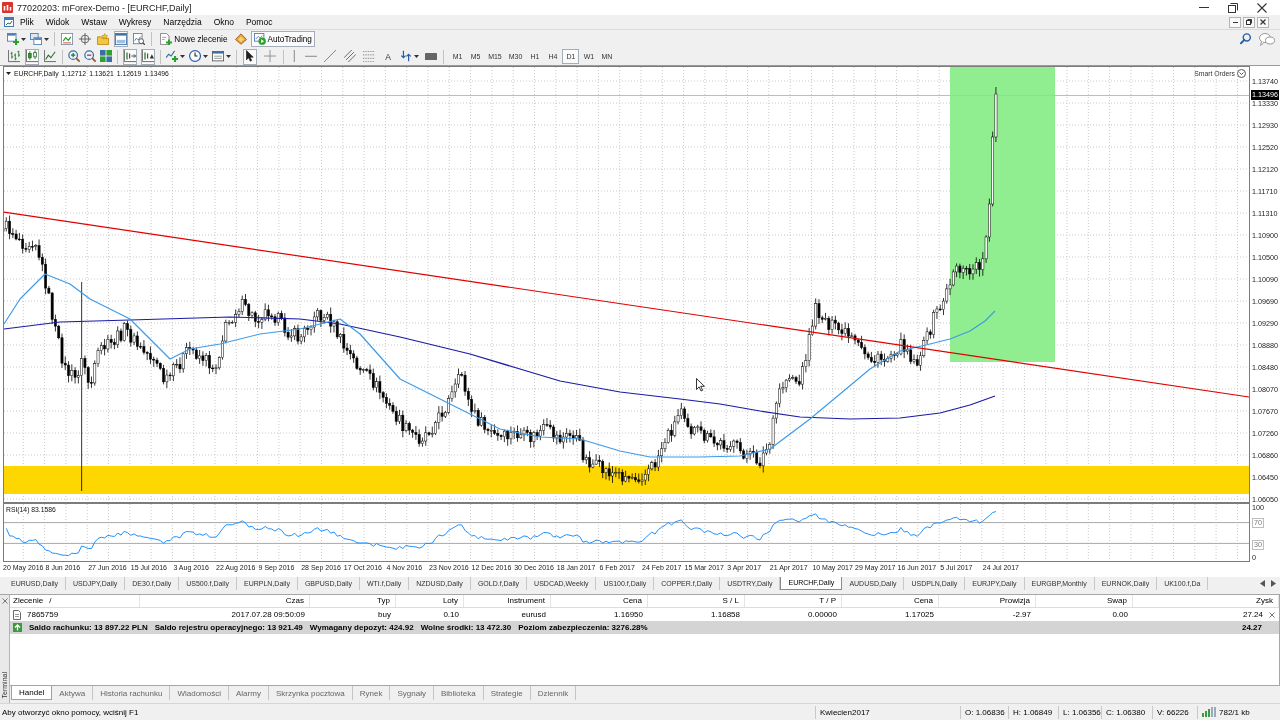  What do you see at coordinates (57, 22) in the screenshot?
I see `menu-item: Widok` at bounding box center [57, 22].